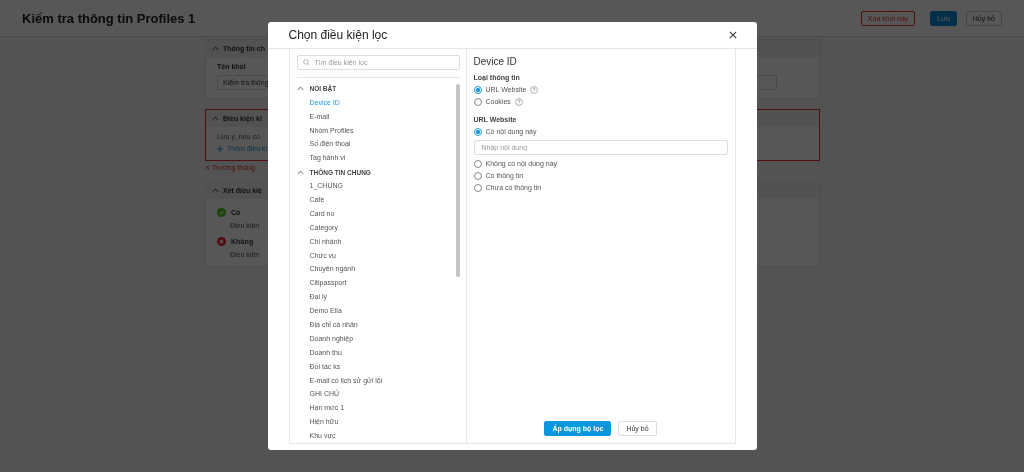 This screenshot has width=1024, height=472. Describe the element at coordinates (732, 34) in the screenshot. I see `close-icon` at that location.